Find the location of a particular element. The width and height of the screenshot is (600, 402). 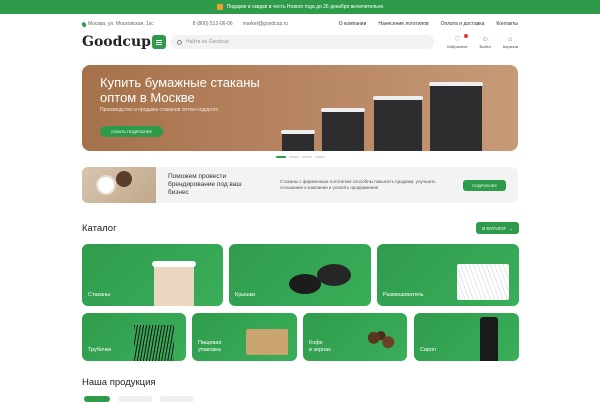

category-card: Размешиватель is located at coordinates (448, 275).